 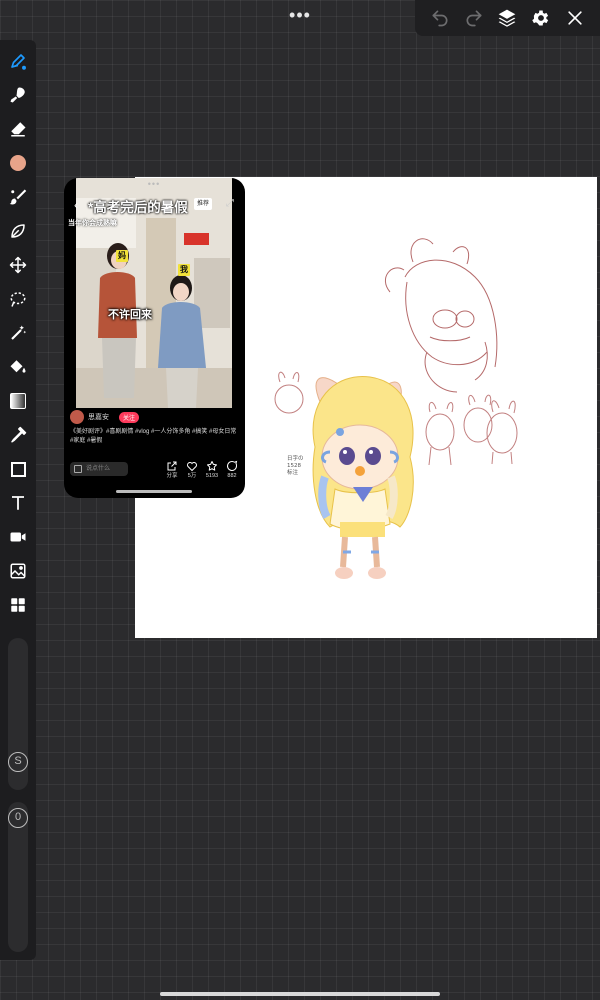 I want to click on sketch-note-line: 1528, so click(x=294, y=466).